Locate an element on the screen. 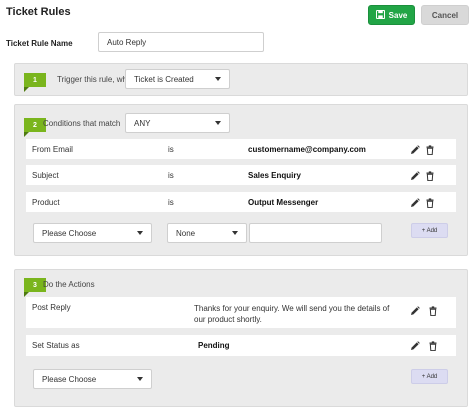  match-select-value: ANY is located at coordinates (142, 123).